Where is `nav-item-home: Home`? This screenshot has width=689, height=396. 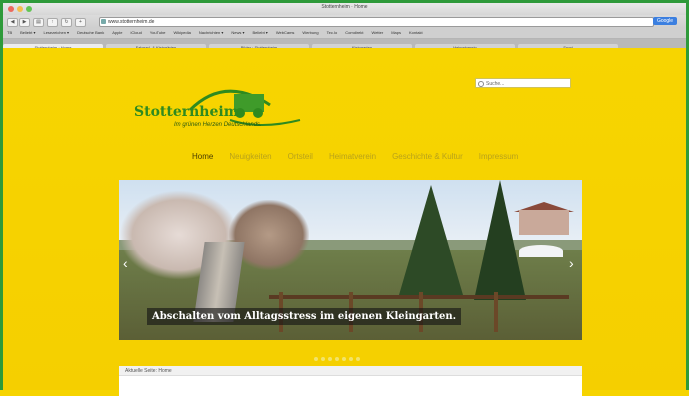 nav-item-home: Home is located at coordinates (202, 156).